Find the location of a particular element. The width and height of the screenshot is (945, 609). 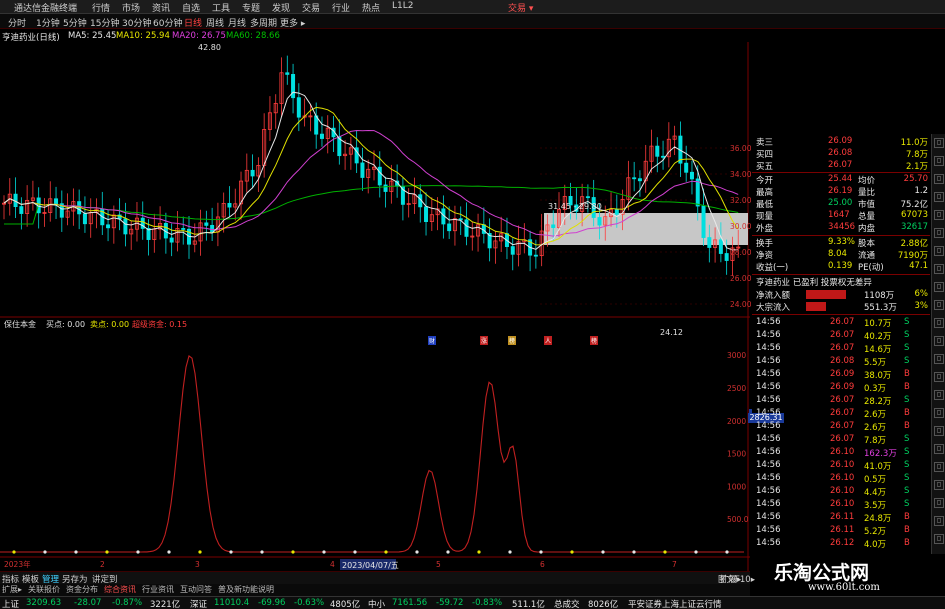

total-turnover-value: 8026亿 is located at coordinates (603, 604).